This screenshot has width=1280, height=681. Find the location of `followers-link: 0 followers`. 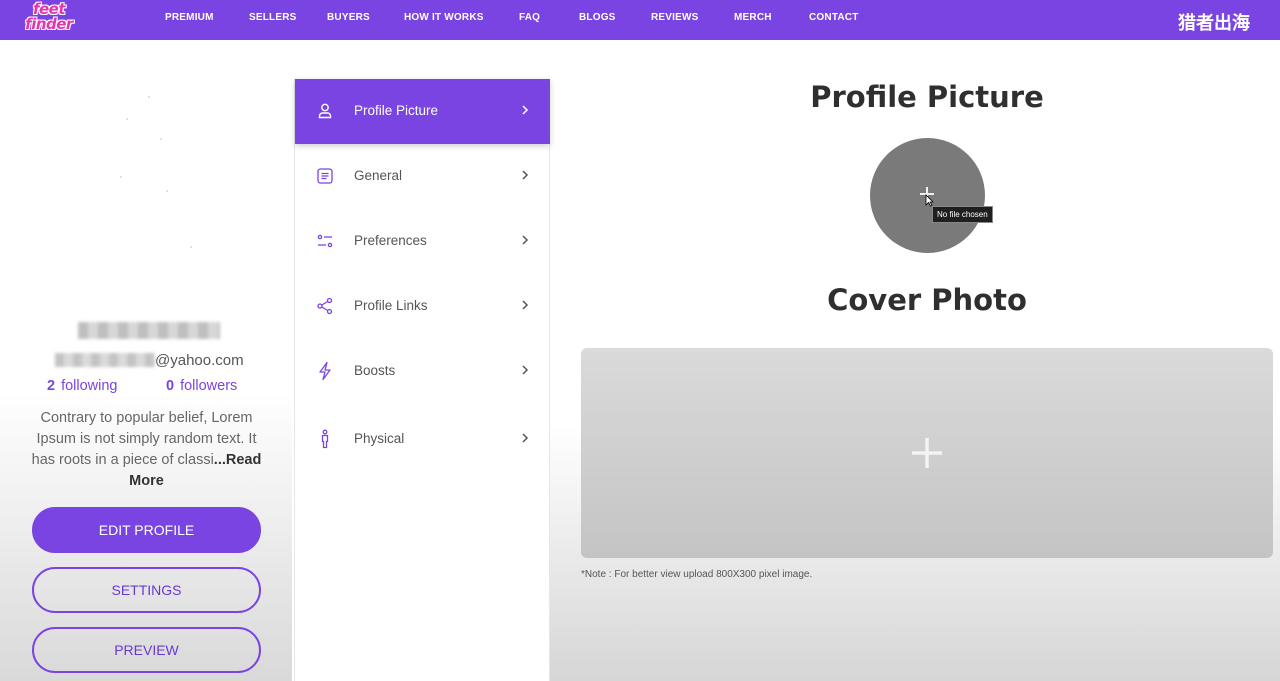

followers-link: 0 followers is located at coordinates (201, 386).